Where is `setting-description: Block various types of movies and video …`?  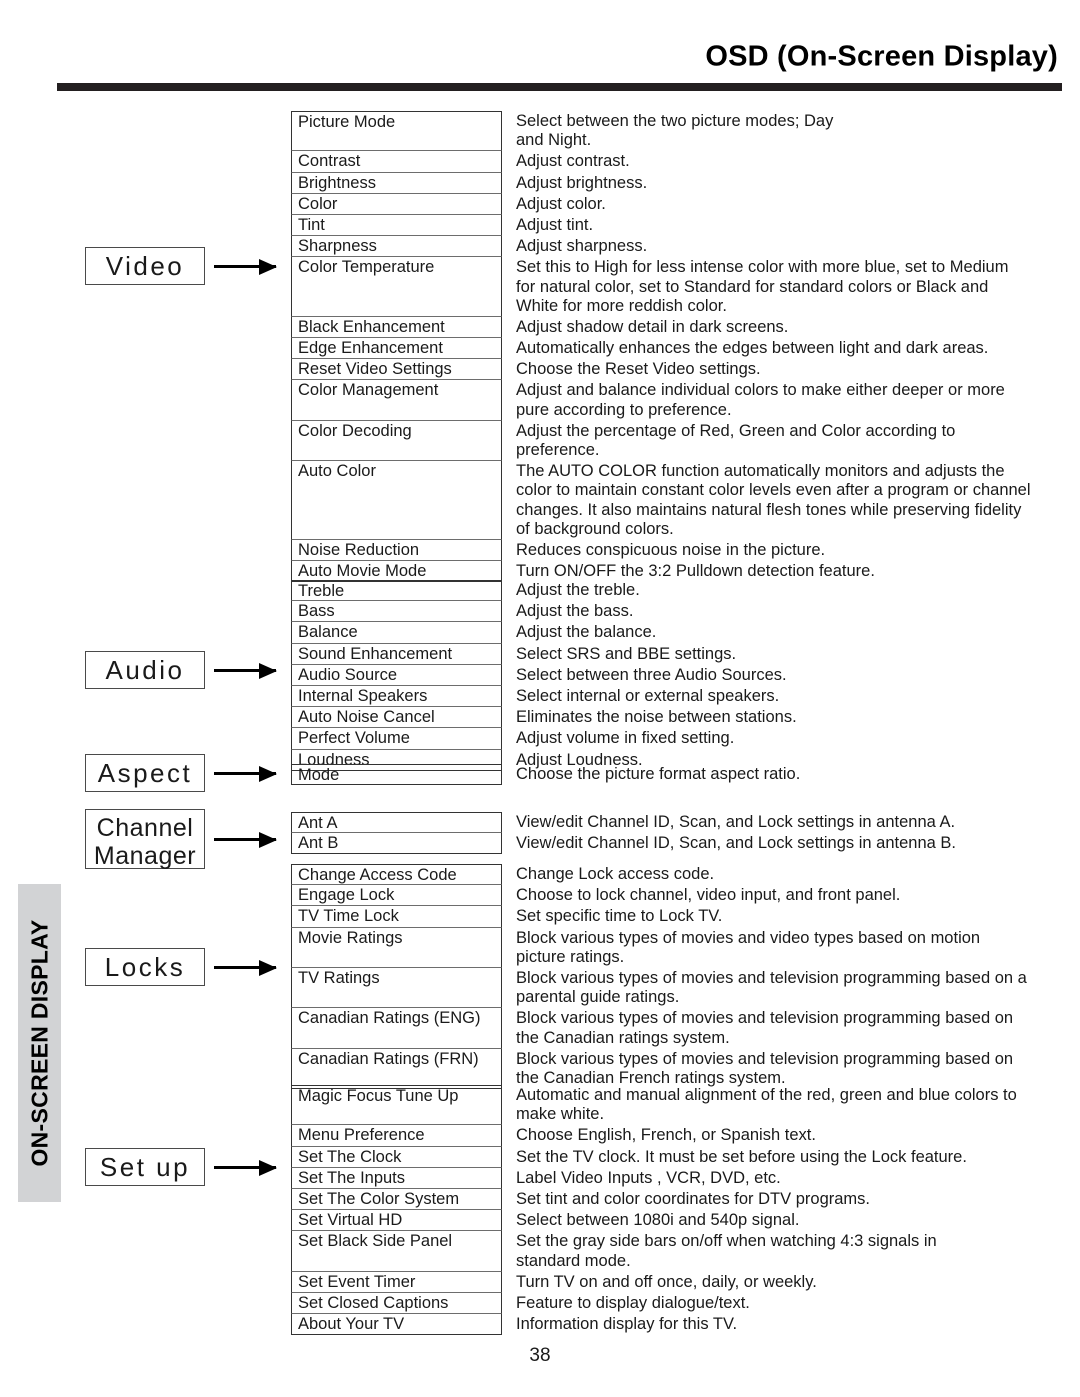
setting-description: Block various types of movies and video … is located at coordinates (761, 947).